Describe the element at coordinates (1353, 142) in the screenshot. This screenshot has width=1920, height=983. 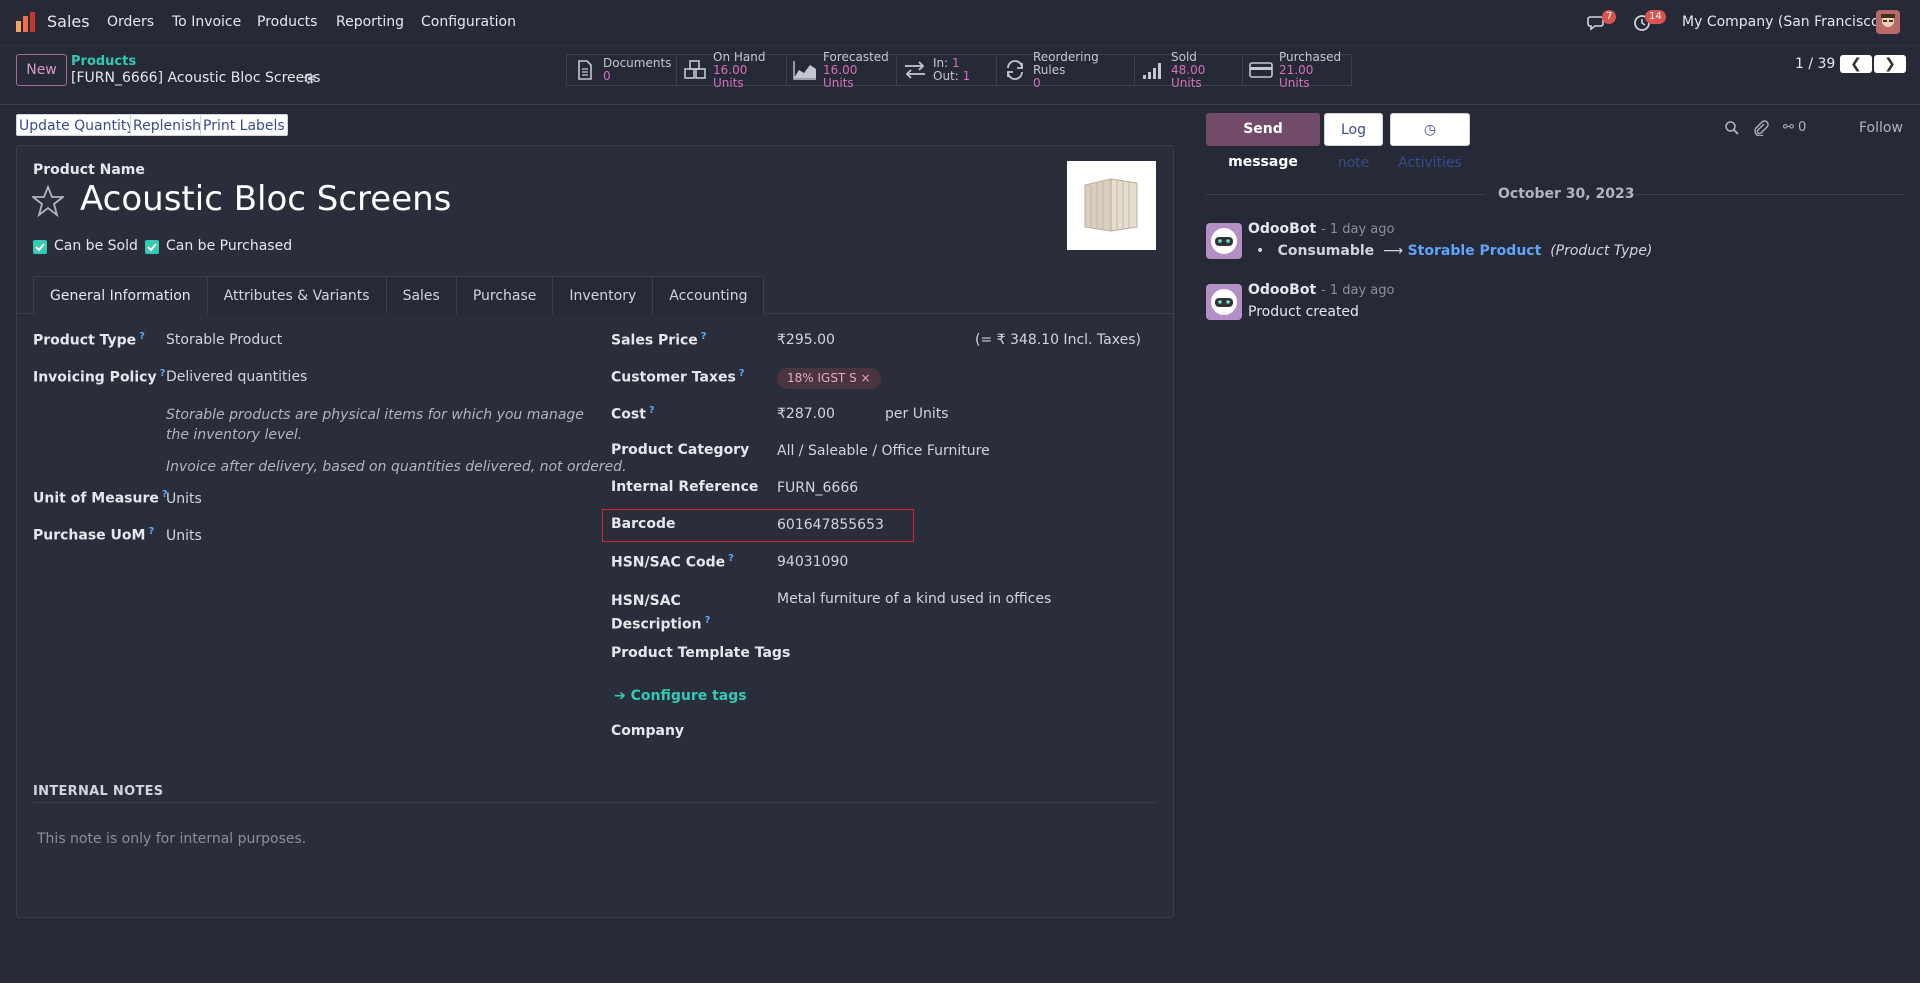
I see `log-note-button: Log note` at that location.